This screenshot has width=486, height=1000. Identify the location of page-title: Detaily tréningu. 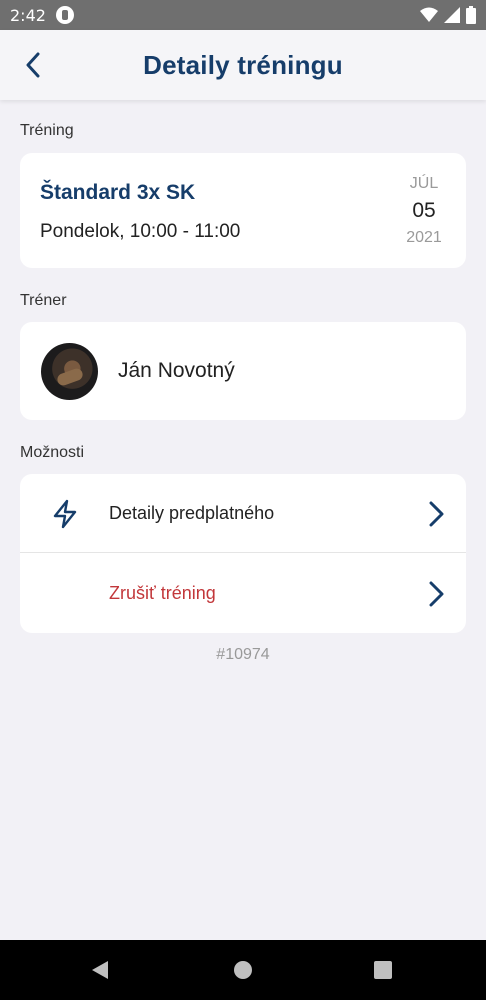
(243, 64).